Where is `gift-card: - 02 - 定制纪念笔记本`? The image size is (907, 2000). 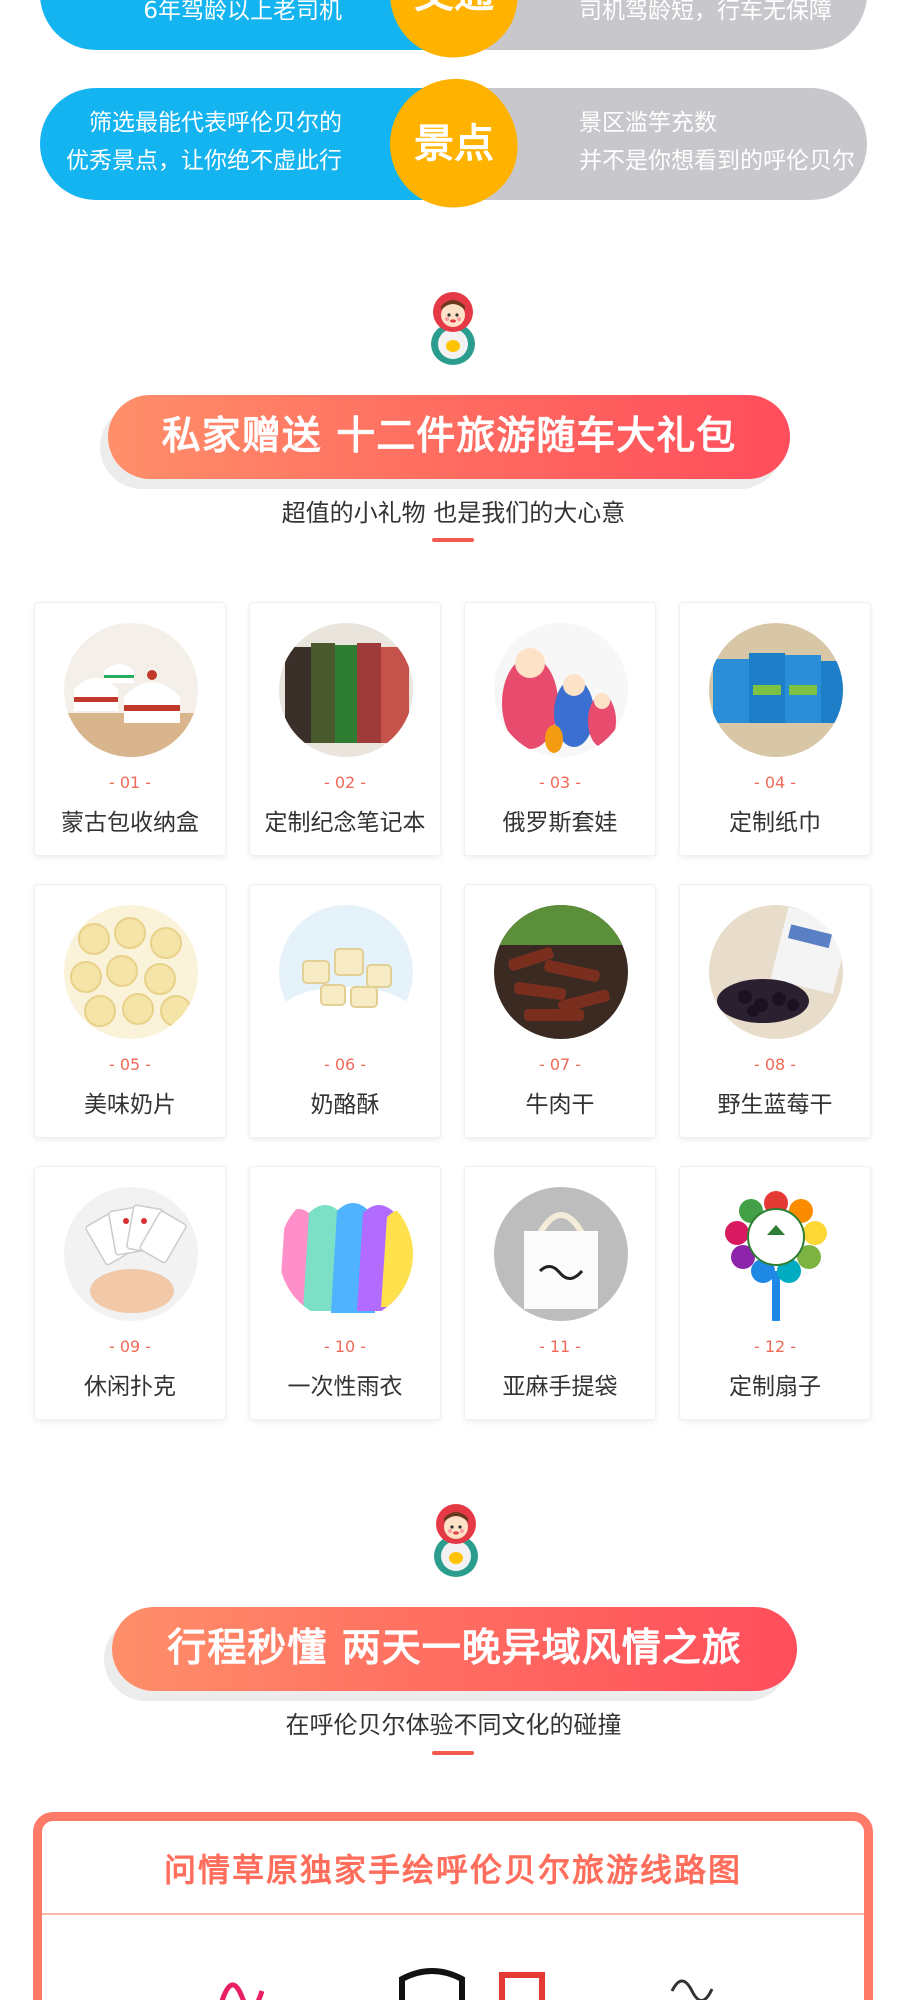 gift-card: - 02 - 定制纪念笔记本 is located at coordinates (345, 729).